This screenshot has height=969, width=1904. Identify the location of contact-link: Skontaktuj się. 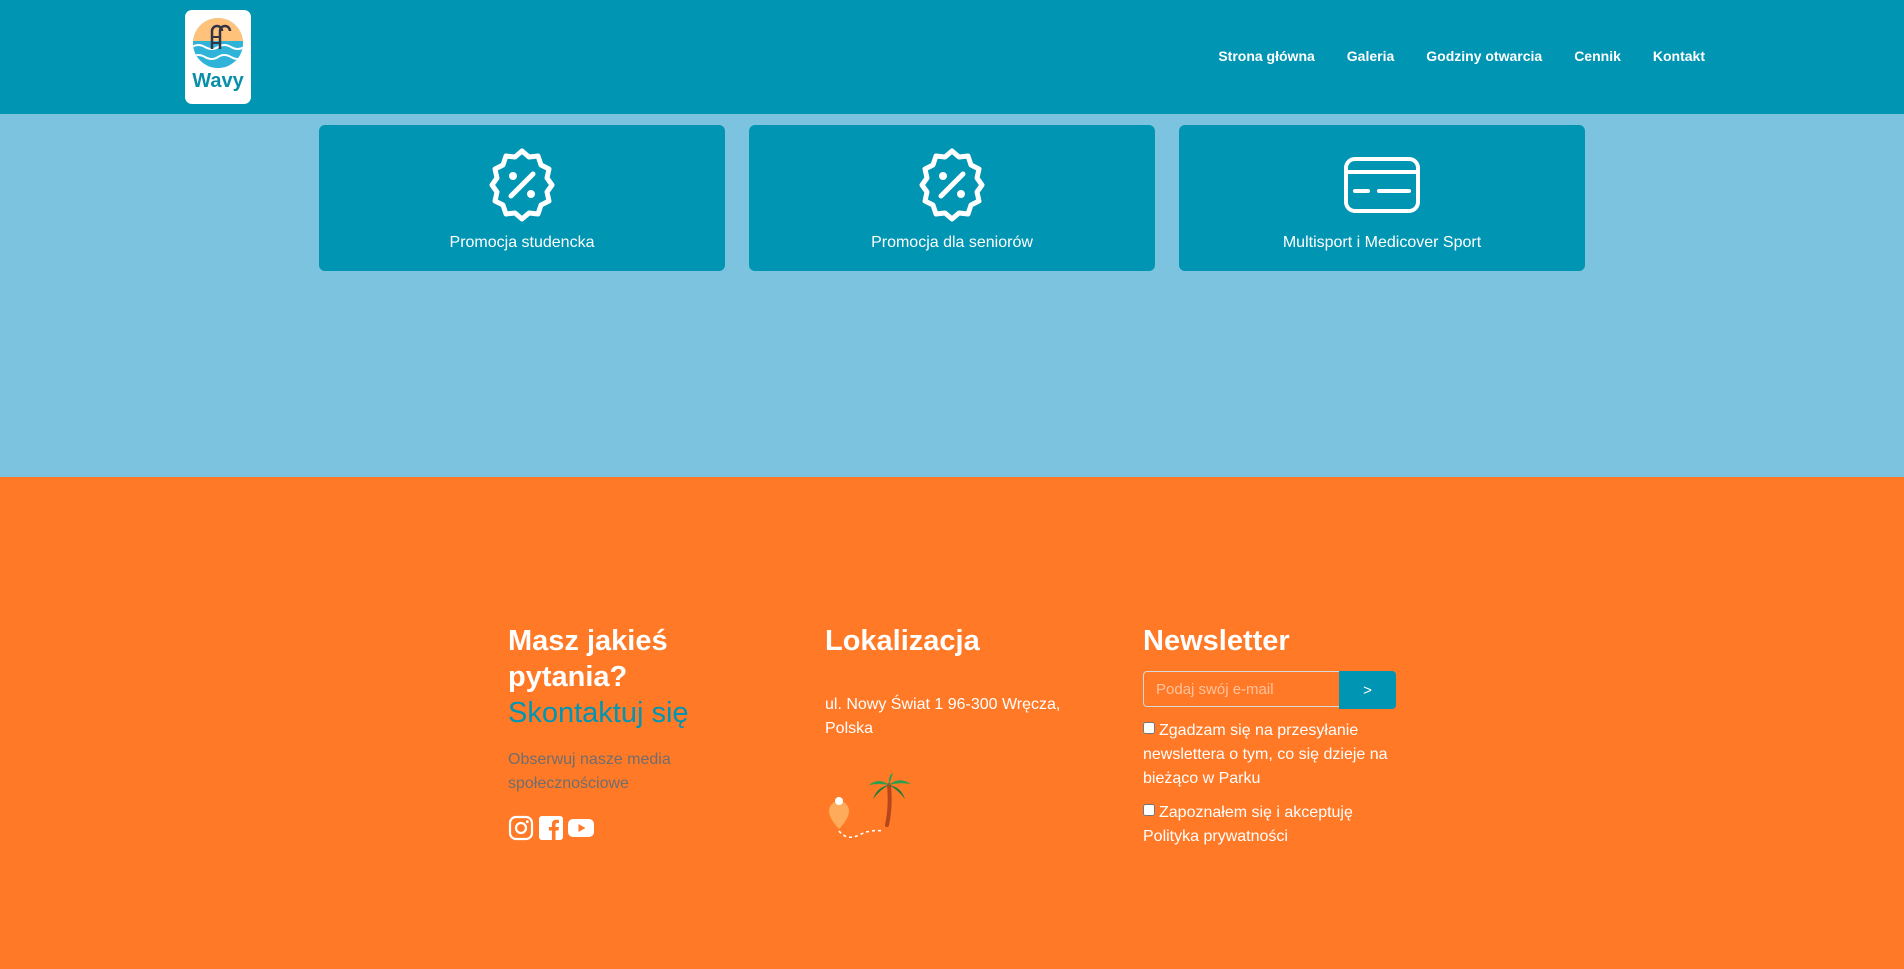
(638, 713).